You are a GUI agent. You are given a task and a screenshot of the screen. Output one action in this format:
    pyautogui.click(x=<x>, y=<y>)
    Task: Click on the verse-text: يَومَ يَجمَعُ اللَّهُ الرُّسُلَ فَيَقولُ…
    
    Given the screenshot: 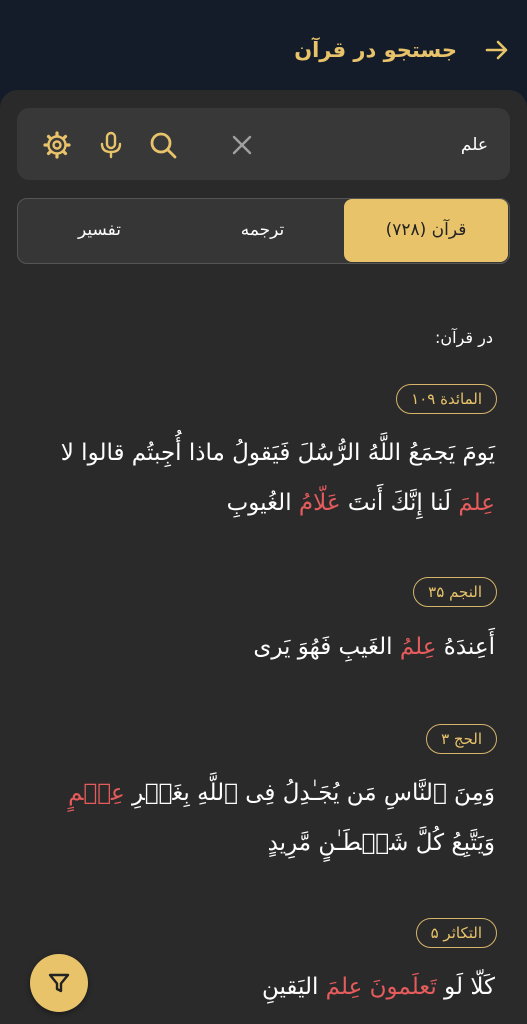 What is the action you would take?
    pyautogui.click(x=264, y=478)
    